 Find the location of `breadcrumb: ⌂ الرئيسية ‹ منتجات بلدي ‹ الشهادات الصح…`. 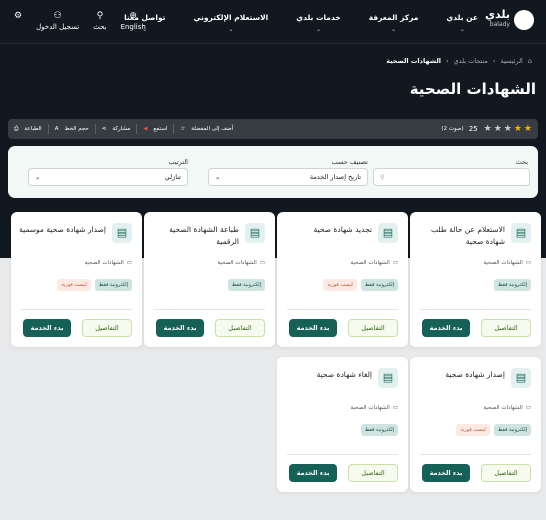

breadcrumb: ⌂ الرئيسية ‹ منتجات بلدي ‹ الشهادات الصح… is located at coordinates (459, 61).